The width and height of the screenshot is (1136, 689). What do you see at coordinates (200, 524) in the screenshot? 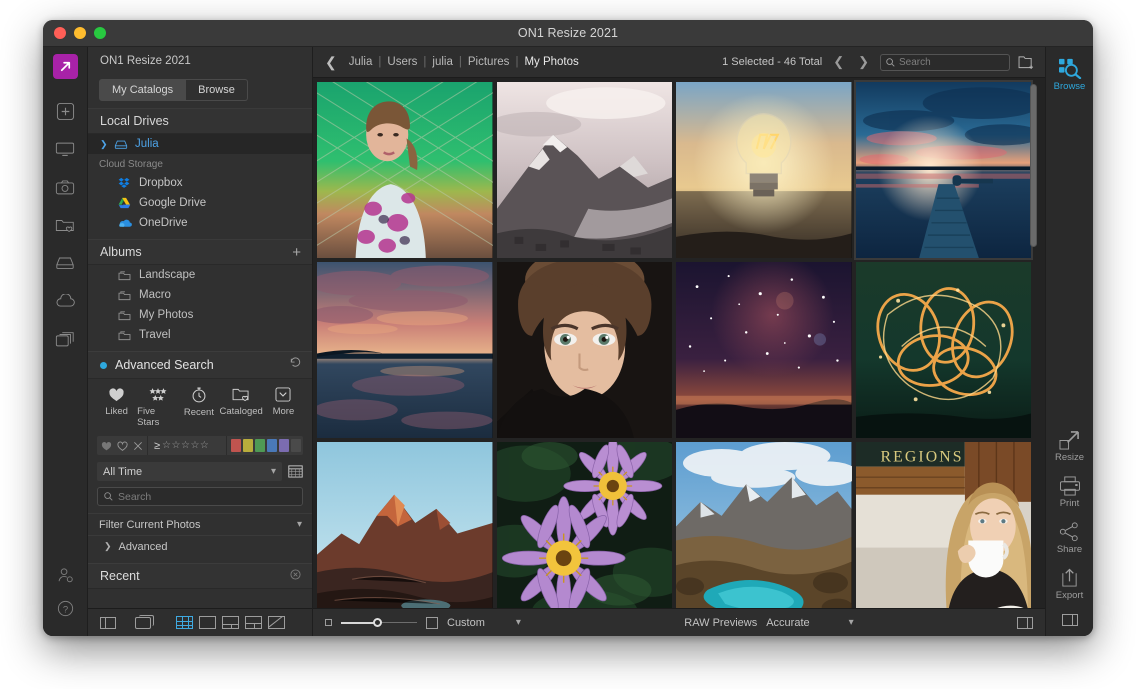
I see `filter-current-photos-row: Filter Current Photos ▾` at bounding box center [200, 524].